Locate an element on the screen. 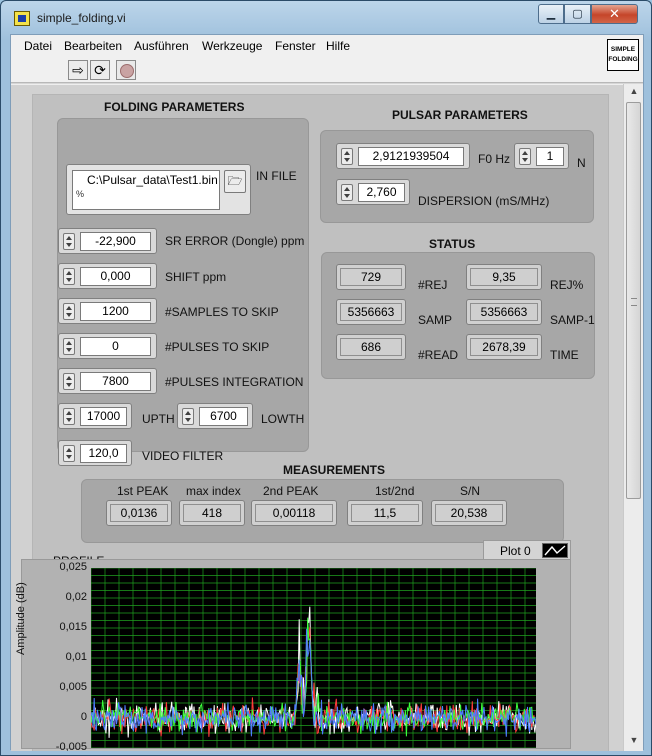 Image resolution: width=652 pixels, height=756 pixels. second-peak-indicator: 0,00118 is located at coordinates (294, 513).